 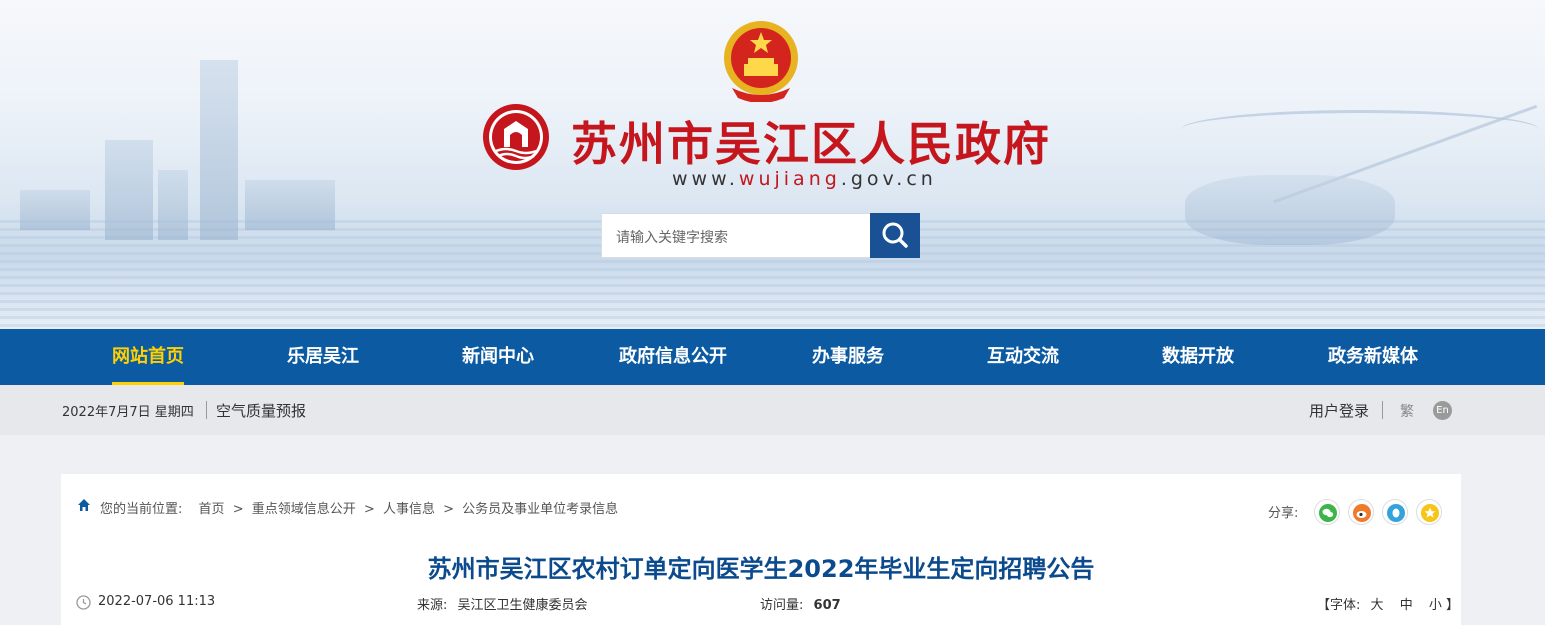 I want to click on district-logo-icon, so click(x=516, y=137).